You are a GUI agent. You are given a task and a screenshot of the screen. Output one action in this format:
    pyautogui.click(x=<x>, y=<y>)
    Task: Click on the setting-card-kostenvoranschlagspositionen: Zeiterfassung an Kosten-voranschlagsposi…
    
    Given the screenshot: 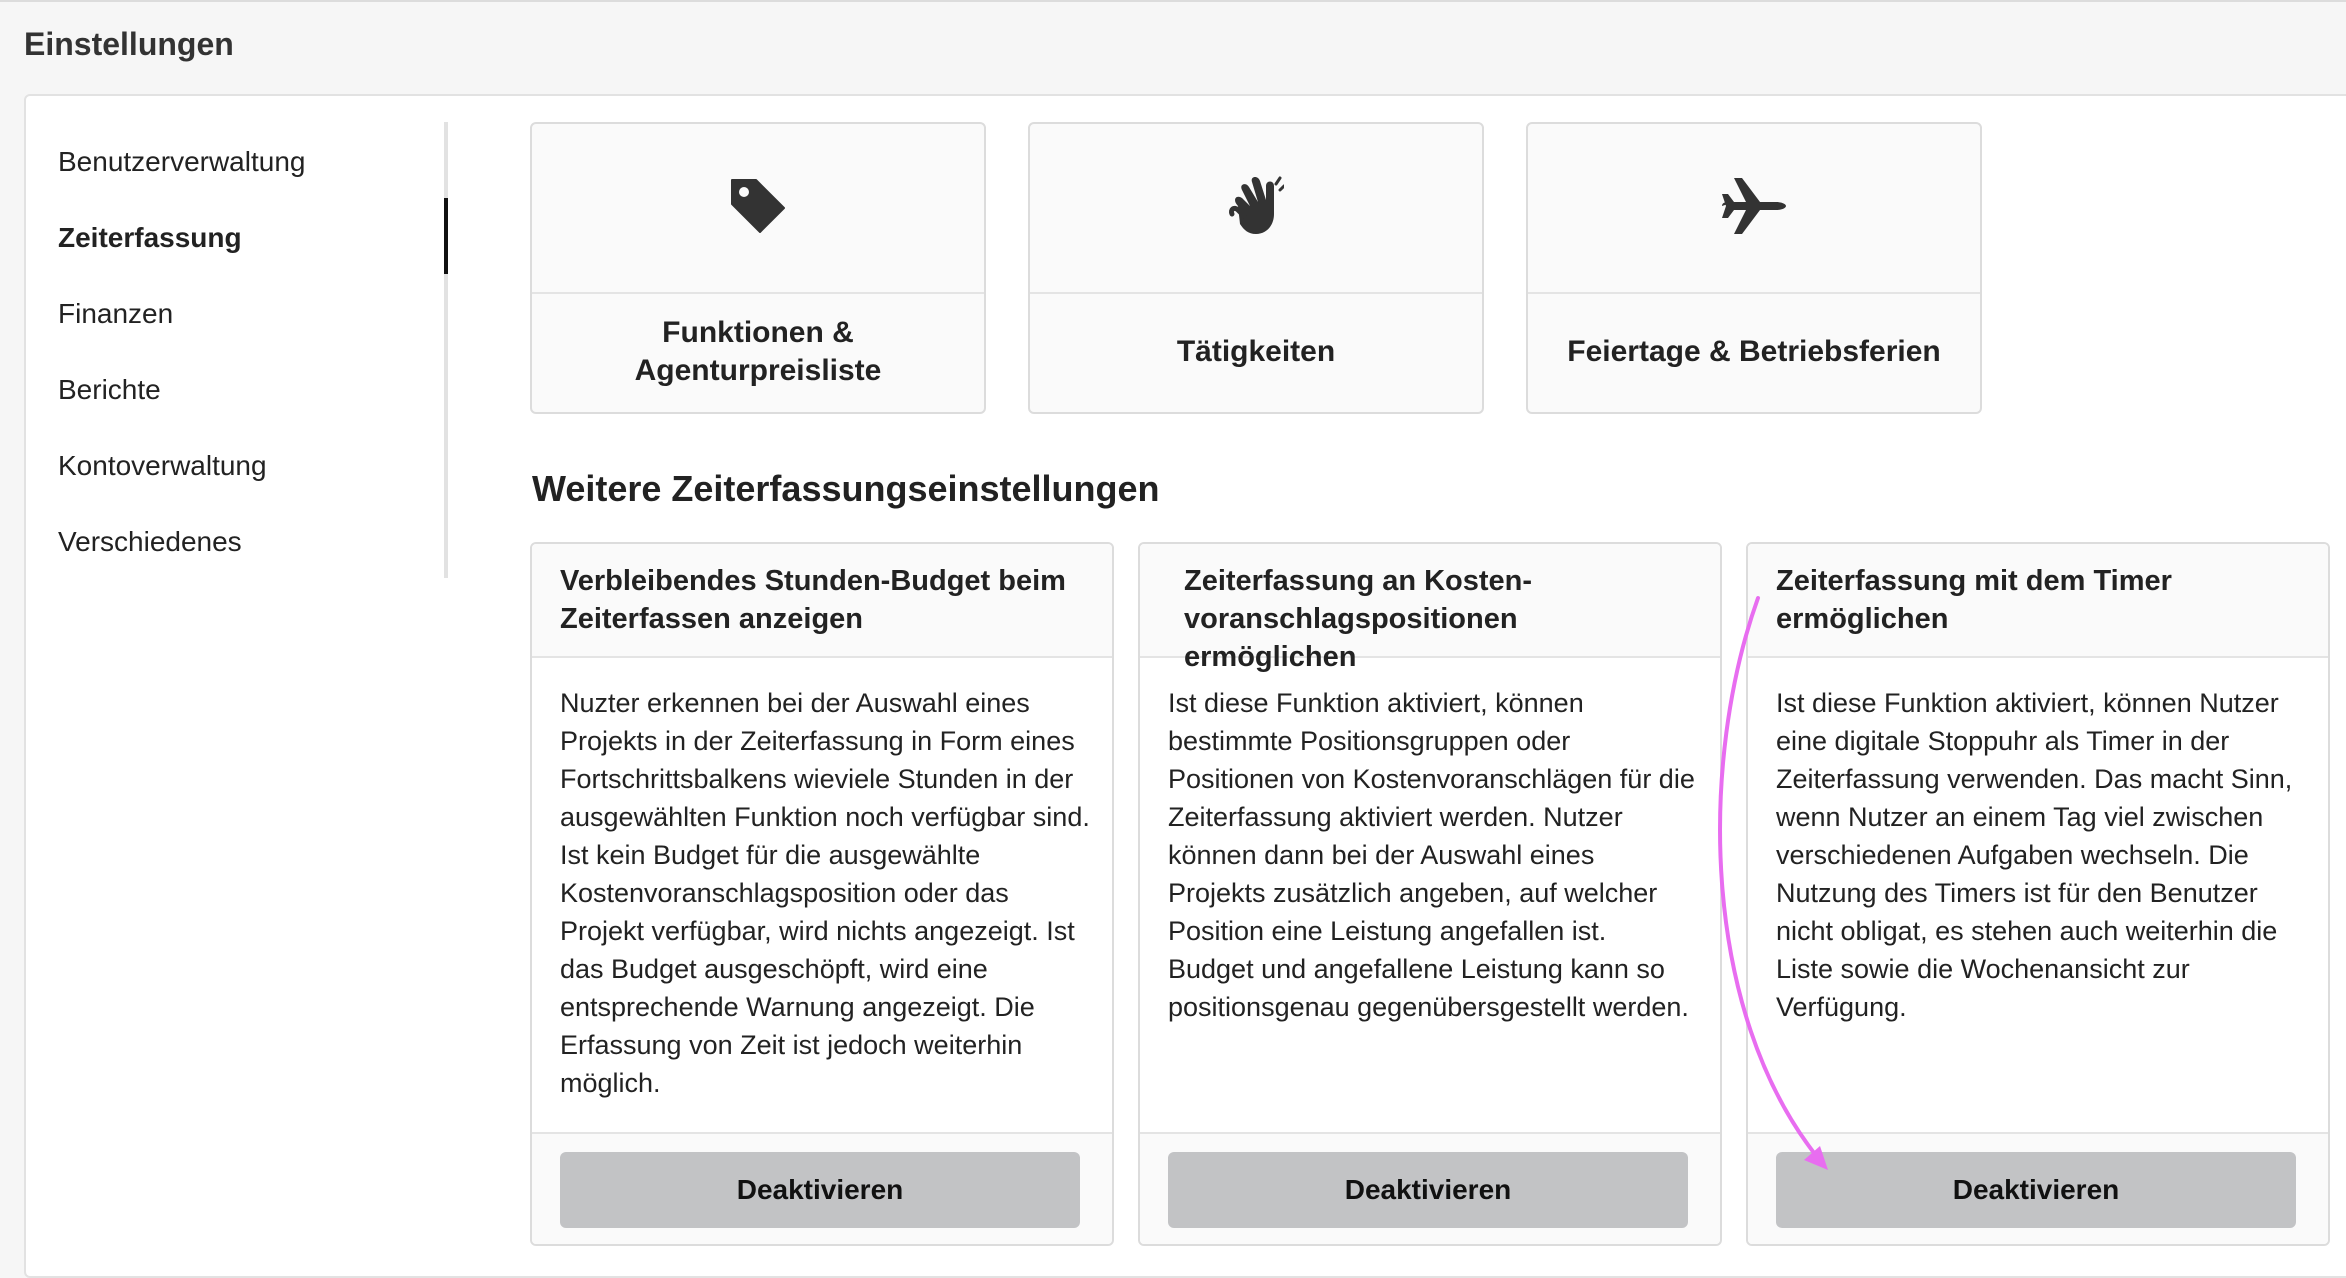 What is the action you would take?
    pyautogui.click(x=1430, y=894)
    